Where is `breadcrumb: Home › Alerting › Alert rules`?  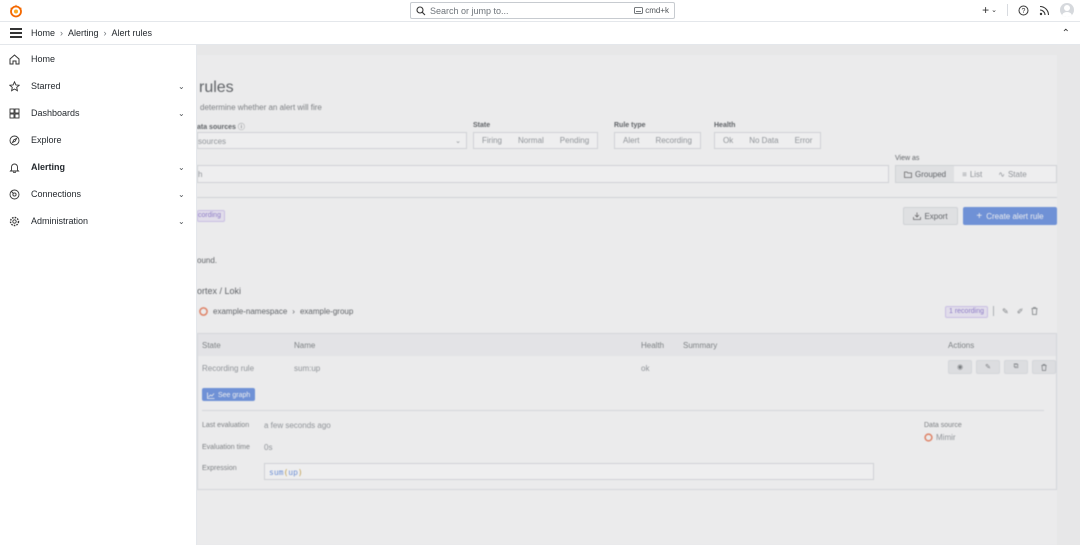 breadcrumb: Home › Alerting › Alert rules is located at coordinates (91, 33).